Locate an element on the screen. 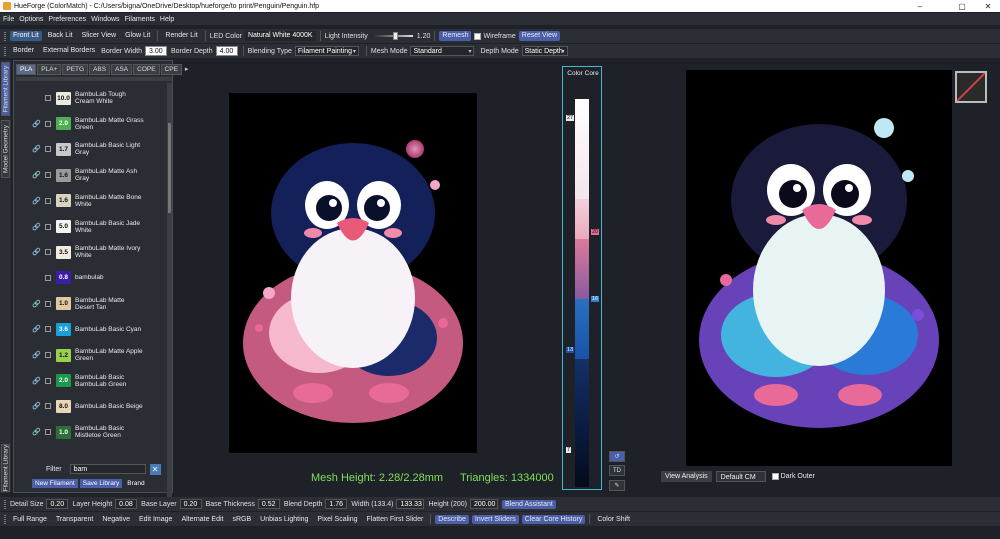  blend-assistant-button: Blend Assistant is located at coordinates (528, 504).